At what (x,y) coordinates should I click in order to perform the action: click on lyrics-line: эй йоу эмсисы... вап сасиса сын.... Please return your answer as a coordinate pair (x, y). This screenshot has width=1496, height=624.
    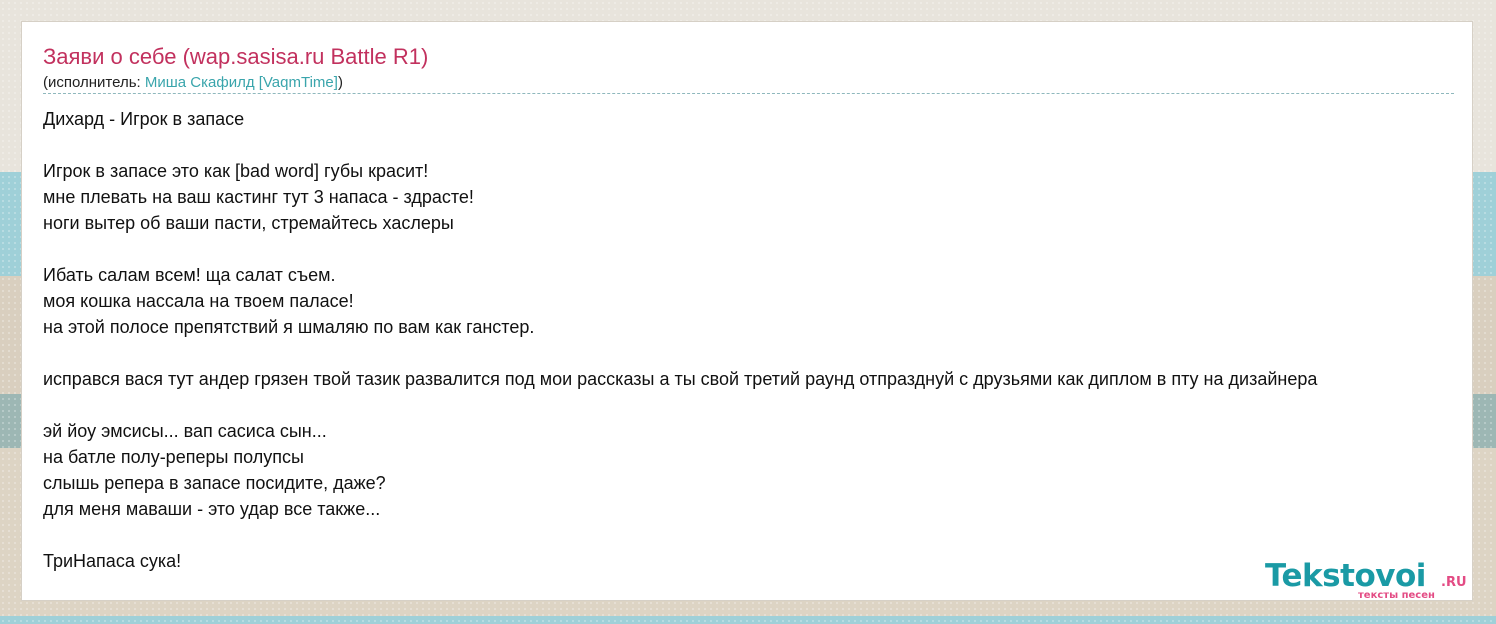
    Looking at the image, I should click on (185, 431).